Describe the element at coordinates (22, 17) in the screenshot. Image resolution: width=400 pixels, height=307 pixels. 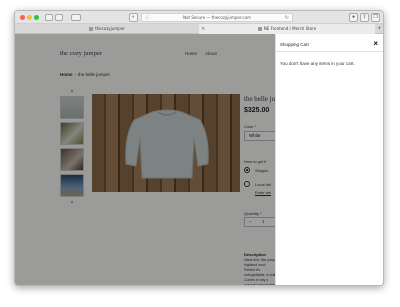
I see `close-window-button` at that location.